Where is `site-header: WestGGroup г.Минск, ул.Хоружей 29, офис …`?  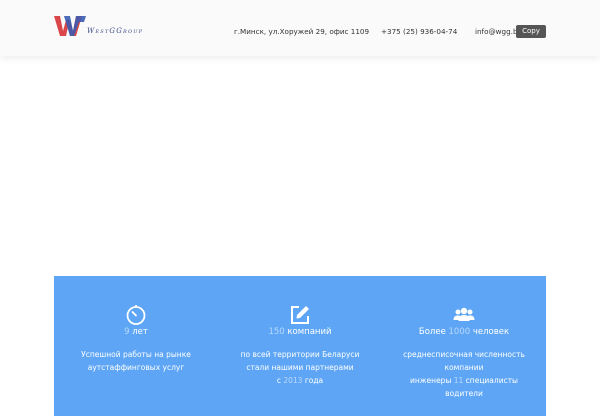
site-header: WestGGroup г.Минск, ул.Хоружей 29, офис … is located at coordinates (300, 28).